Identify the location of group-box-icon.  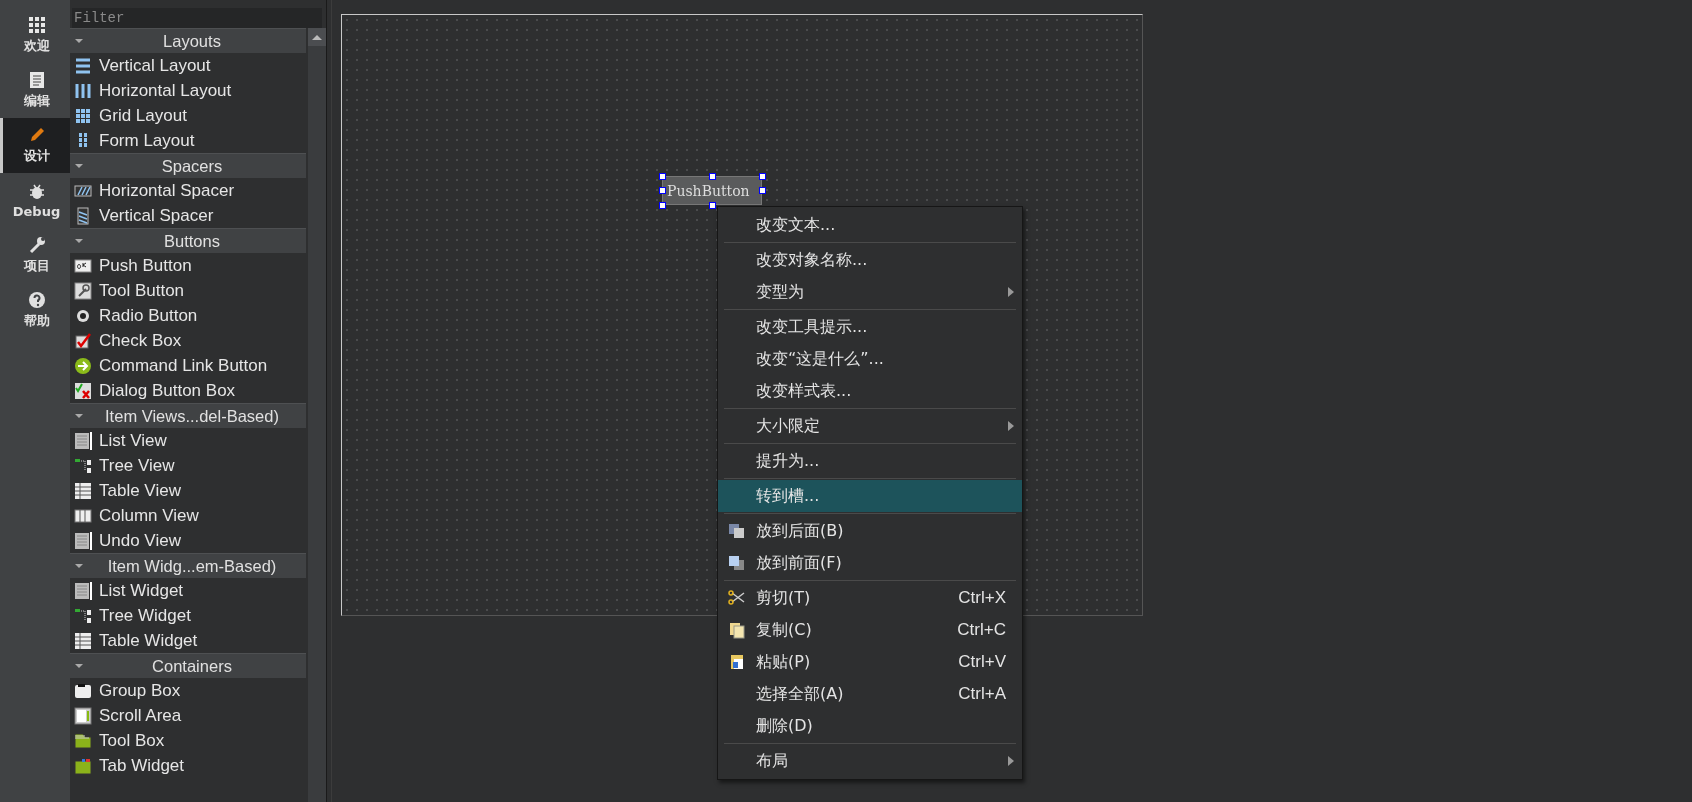
(83, 690).